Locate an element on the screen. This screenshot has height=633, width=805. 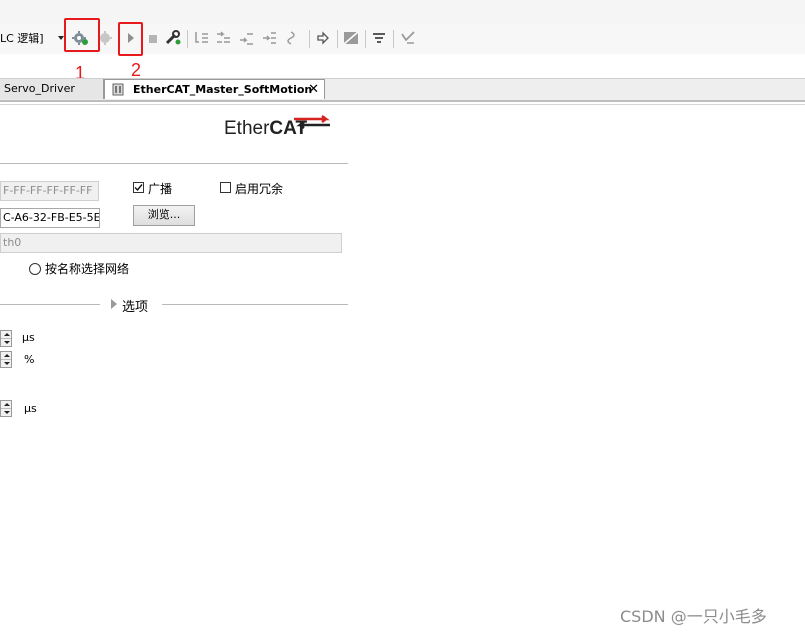
sync-window-spinner is located at coordinates (6, 408).